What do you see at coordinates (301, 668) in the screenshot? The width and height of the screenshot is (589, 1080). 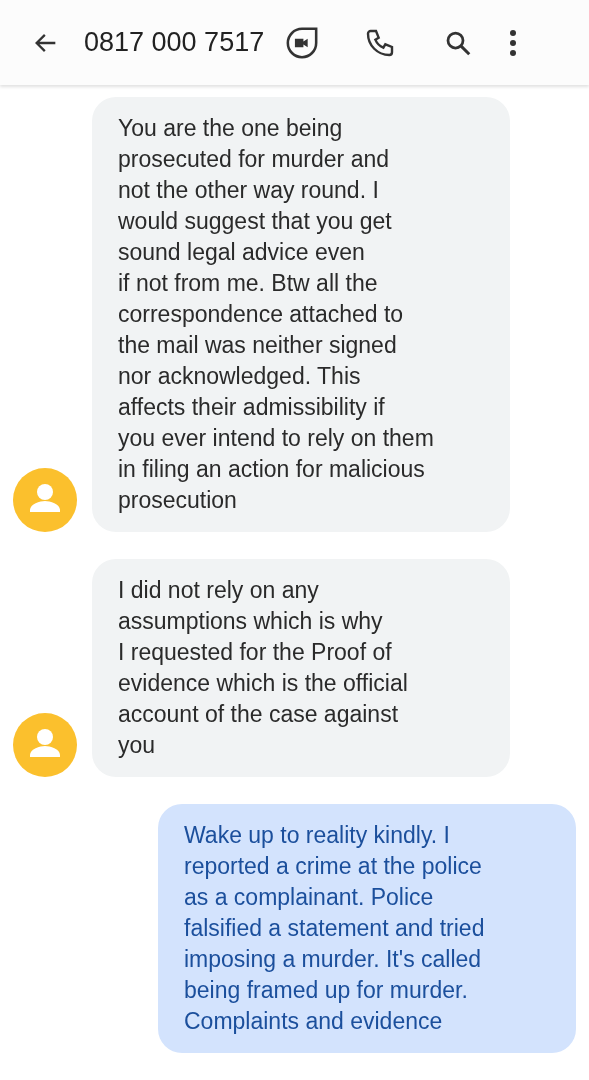 I see `message-bubble: I did not rely on any assumptions which is why I requested for the Proof of evidence which is the official account of the case against you` at bounding box center [301, 668].